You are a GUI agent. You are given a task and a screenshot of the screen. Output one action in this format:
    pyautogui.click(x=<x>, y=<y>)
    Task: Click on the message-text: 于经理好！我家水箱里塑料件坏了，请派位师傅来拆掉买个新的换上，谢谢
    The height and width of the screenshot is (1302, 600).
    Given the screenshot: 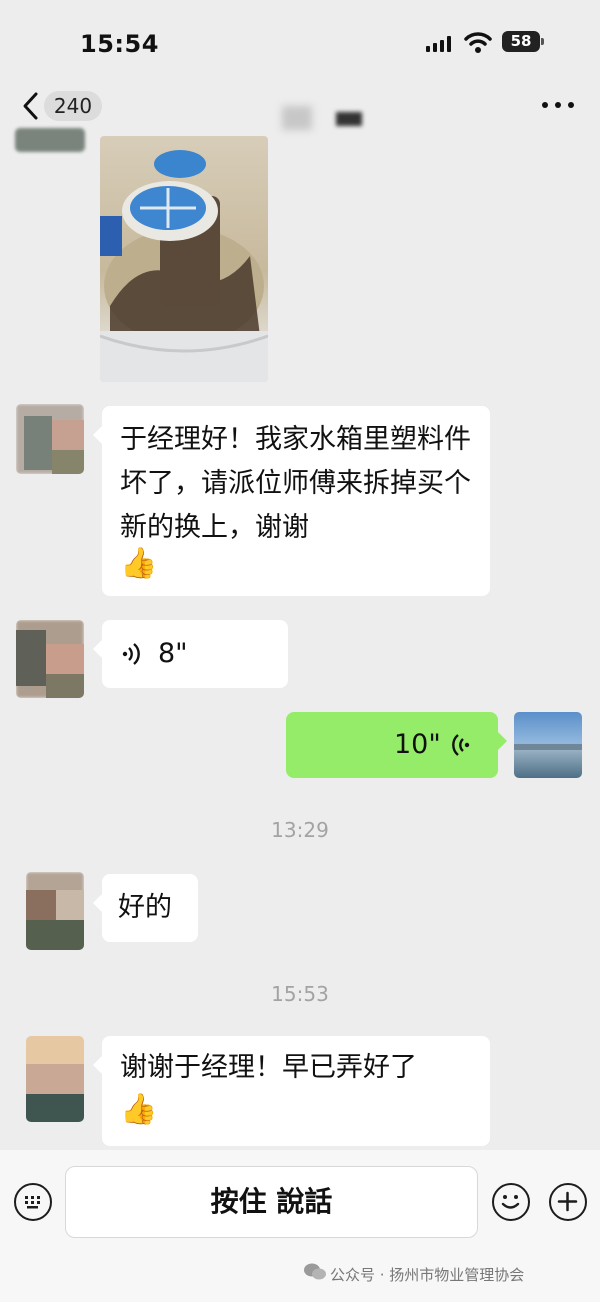 What is the action you would take?
    pyautogui.click(x=295, y=483)
    